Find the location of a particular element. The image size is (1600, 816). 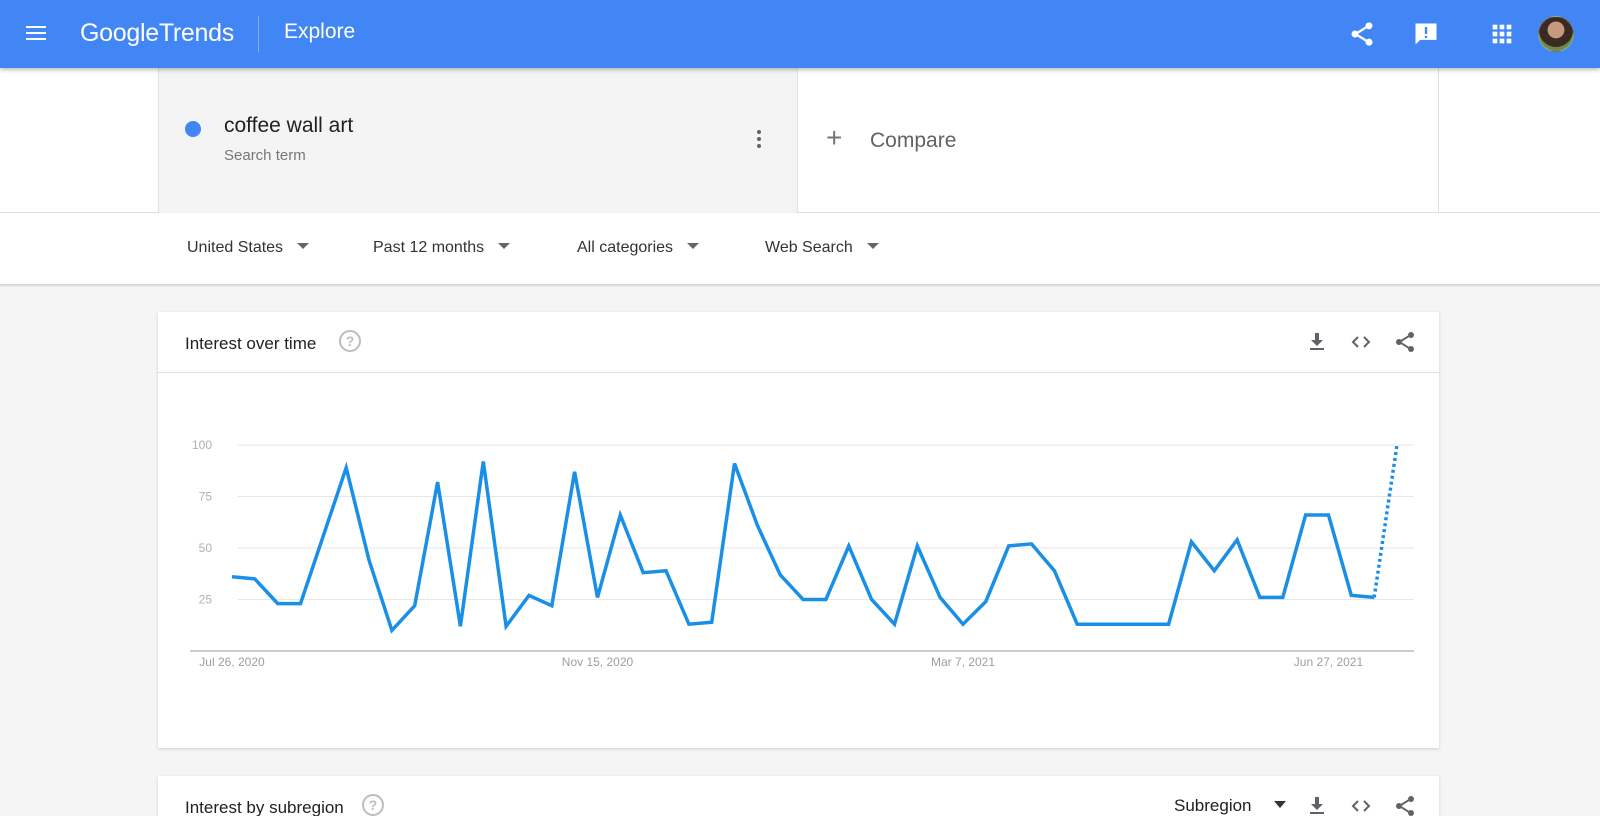

term-color-dot is located at coordinates (193, 129).